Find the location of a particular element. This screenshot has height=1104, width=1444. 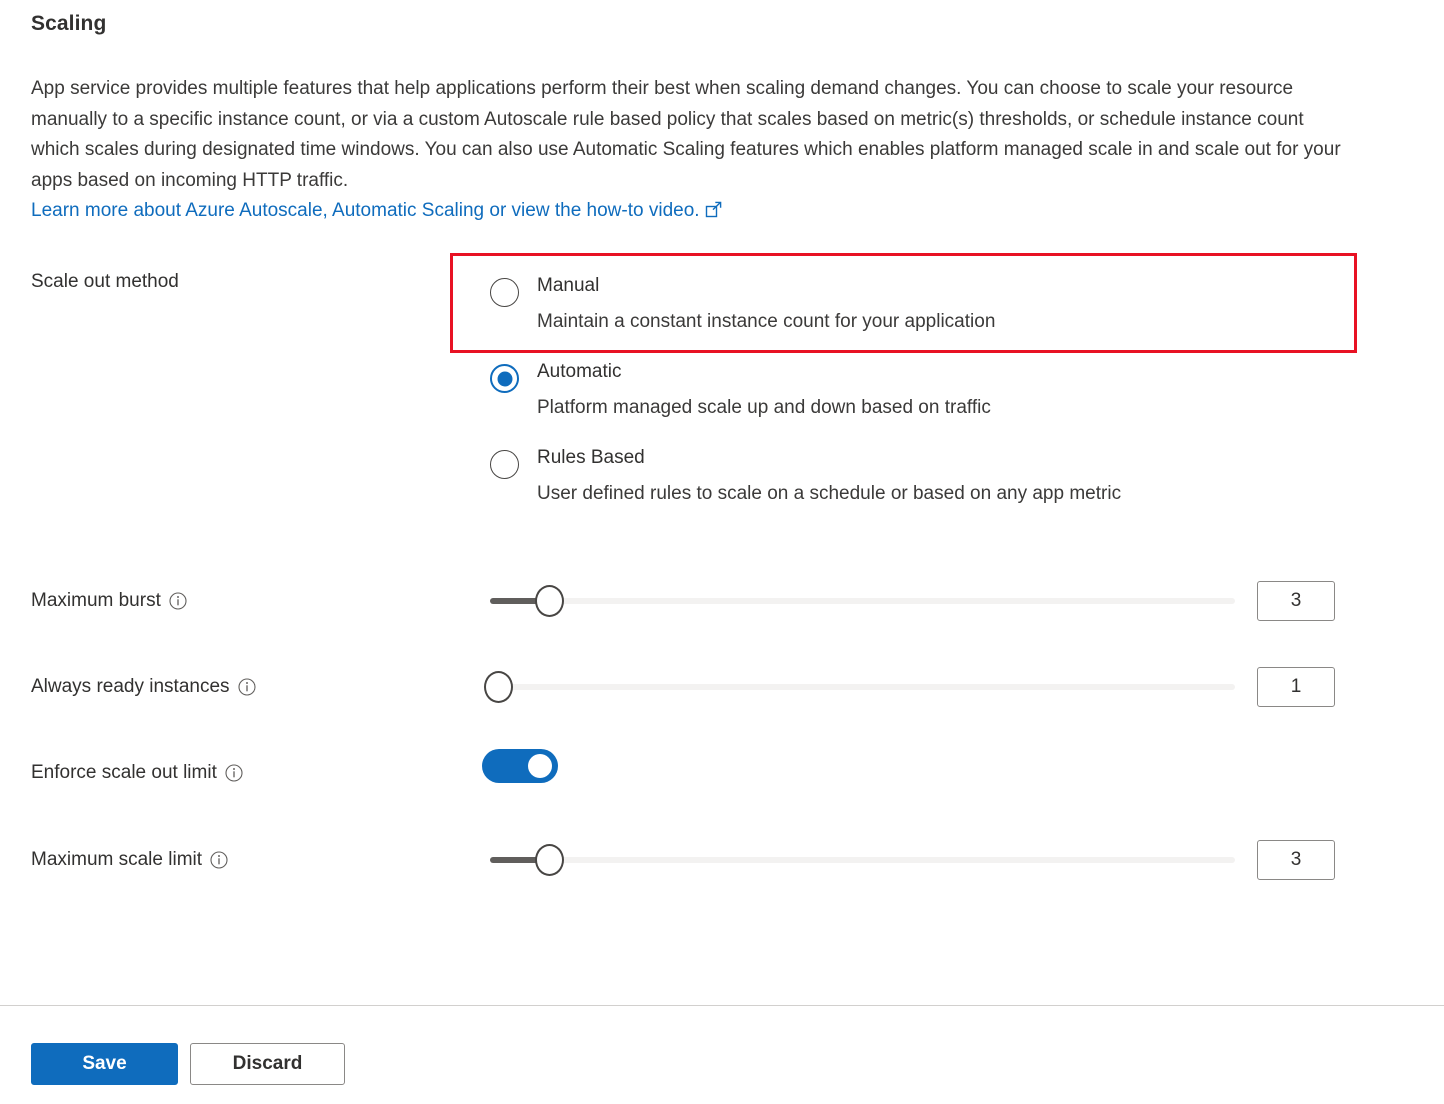

enforce-scale-out-limit-label: Enforce scale out limit is located at coordinates (137, 773).